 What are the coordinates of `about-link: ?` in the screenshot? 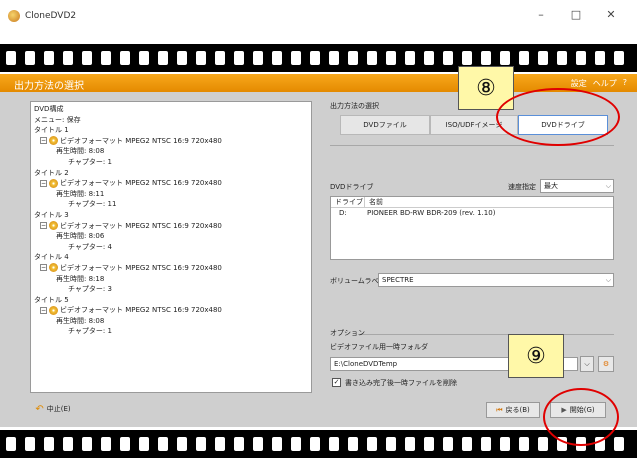 It's located at (625, 83).